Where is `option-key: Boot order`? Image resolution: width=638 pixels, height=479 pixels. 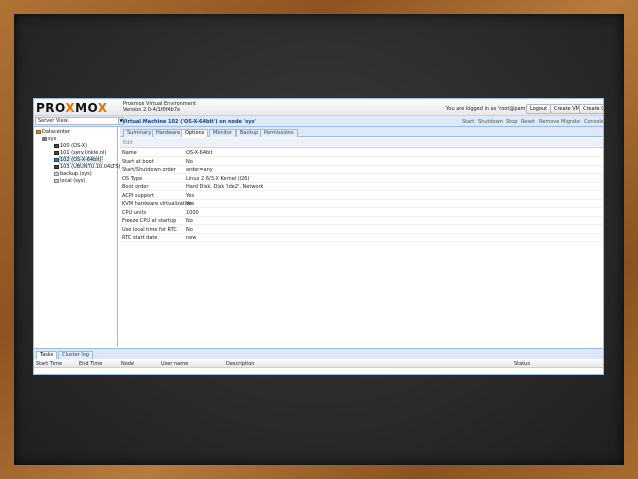 option-key: Boot order is located at coordinates (135, 187).